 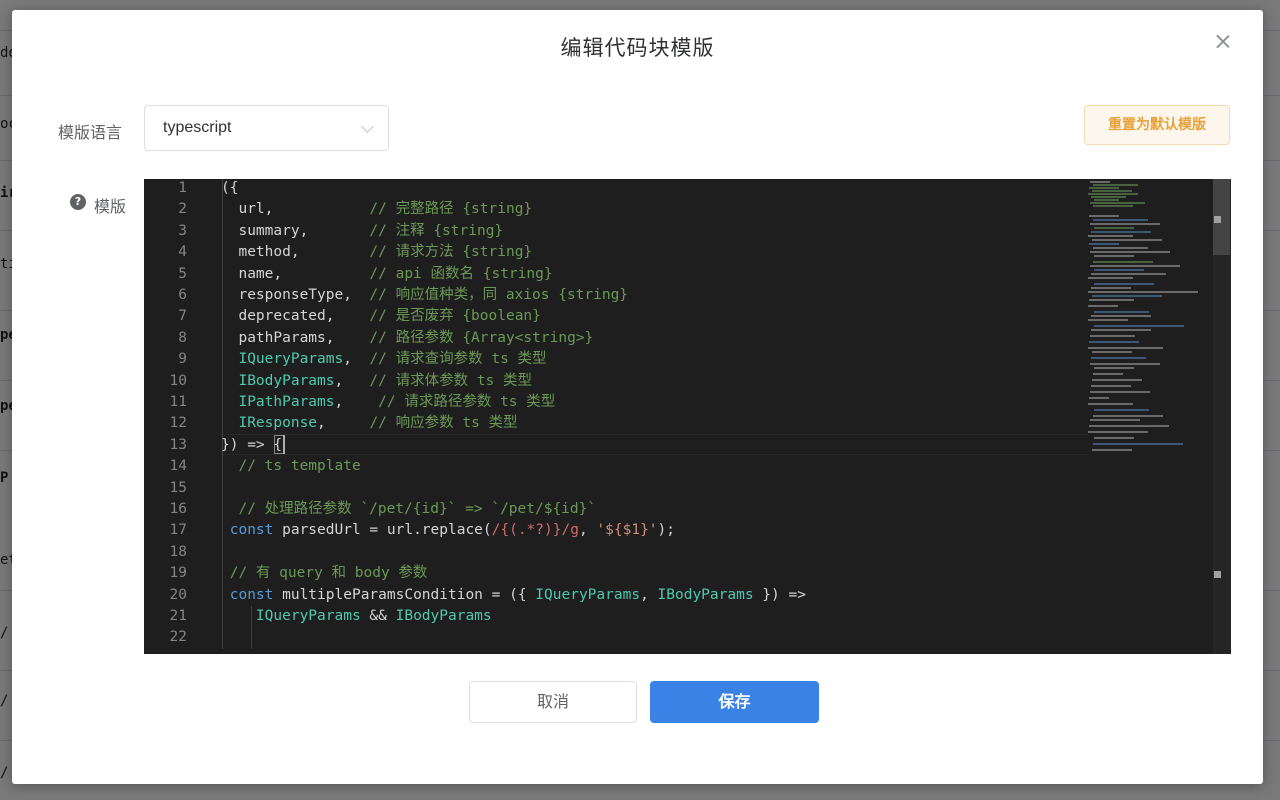 What do you see at coordinates (1217, 574) in the screenshot?
I see `scrollbar-marker` at bounding box center [1217, 574].